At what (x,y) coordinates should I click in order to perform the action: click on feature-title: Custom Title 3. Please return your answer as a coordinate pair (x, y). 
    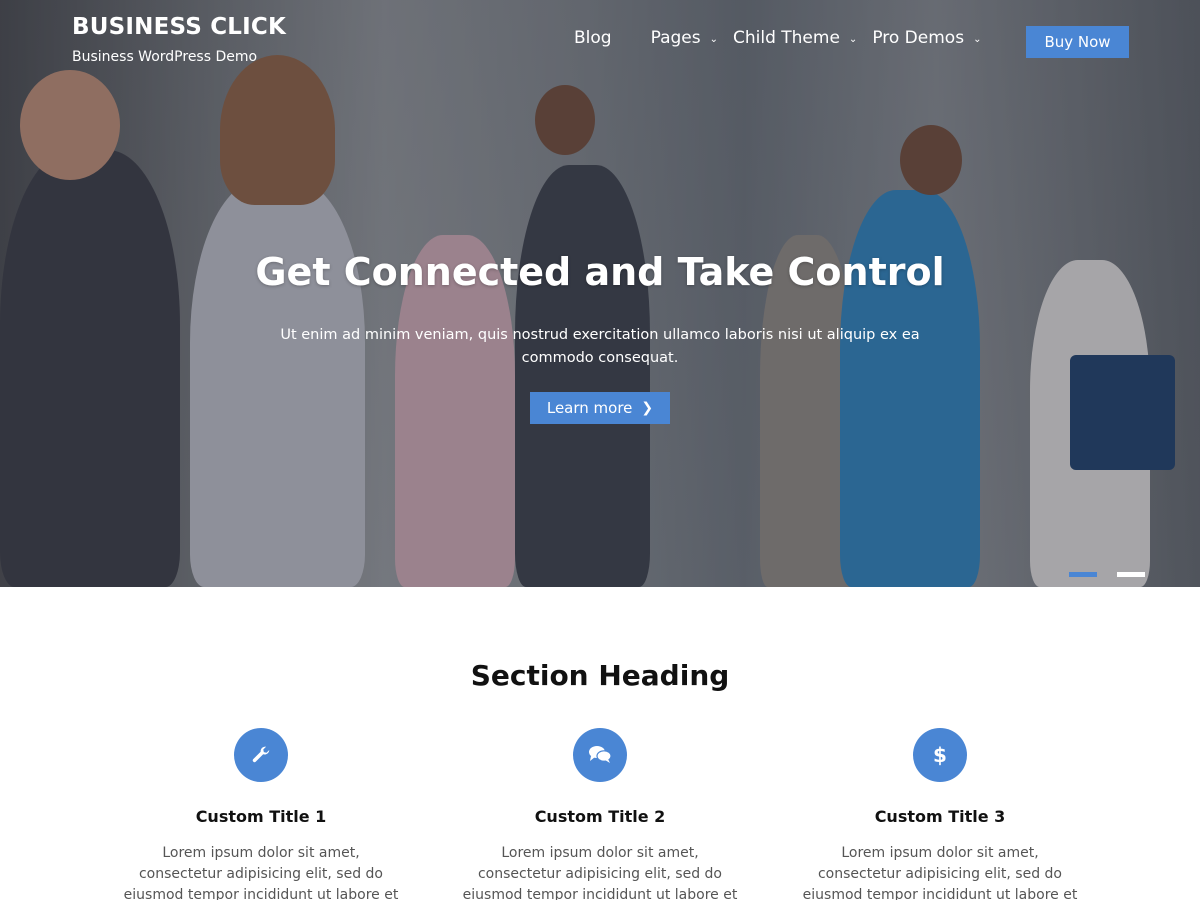
    Looking at the image, I should click on (940, 816).